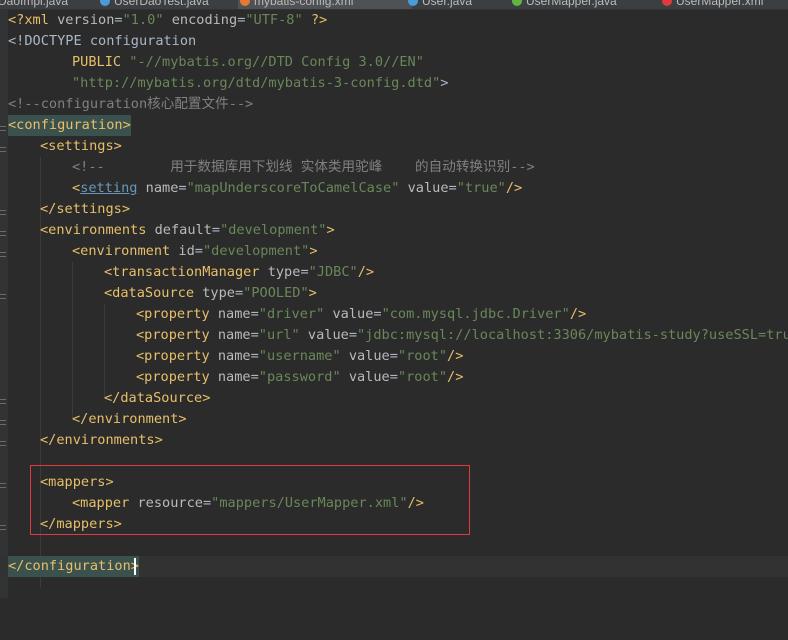 This screenshot has height=640, width=788. Describe the element at coordinates (102, 41) in the screenshot. I see `doctype-declaration: <!DOCTYPE configuration` at that location.